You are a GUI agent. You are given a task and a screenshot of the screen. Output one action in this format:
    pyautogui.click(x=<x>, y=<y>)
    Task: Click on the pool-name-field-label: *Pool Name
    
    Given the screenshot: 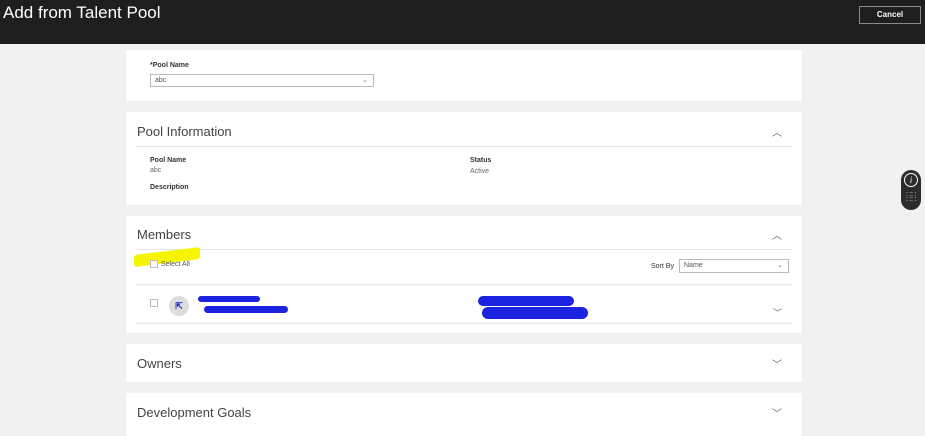 What is the action you would take?
    pyautogui.click(x=169, y=65)
    